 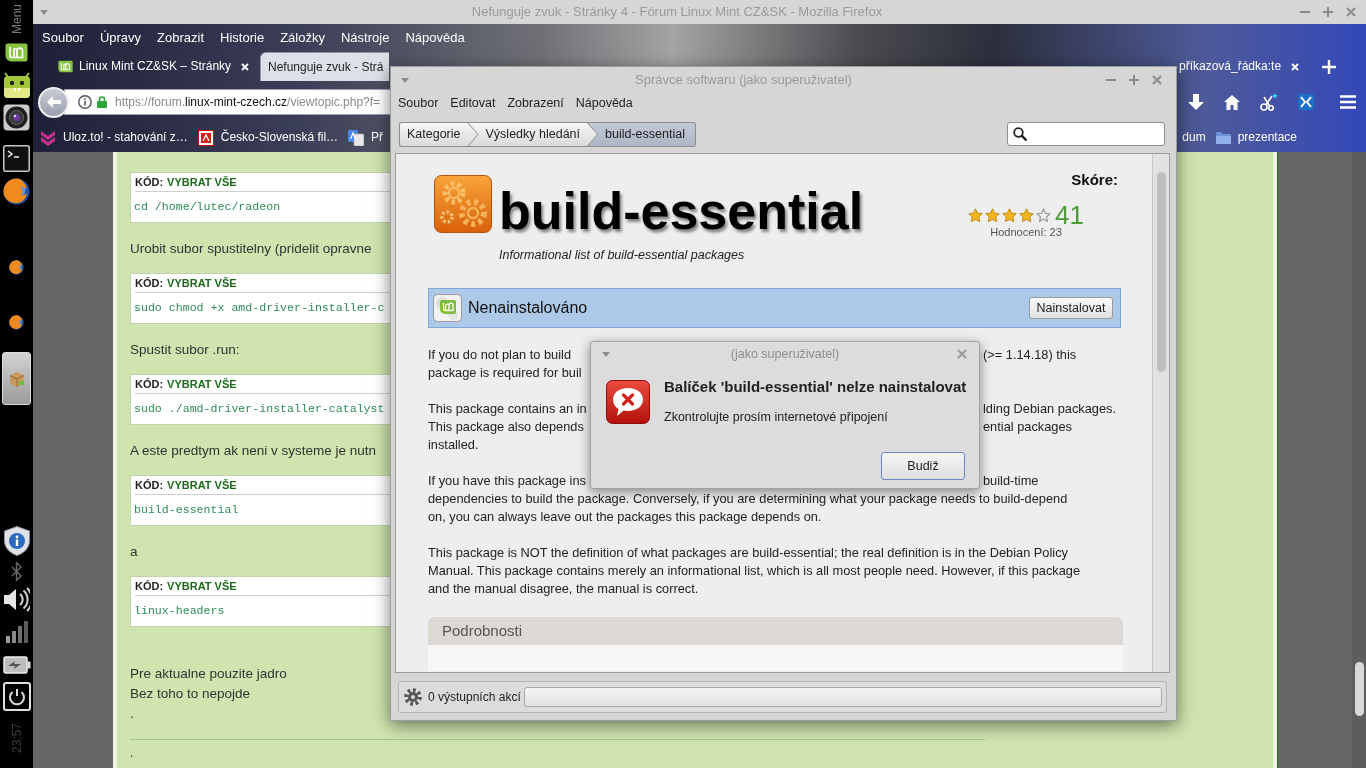 I want to click on post-text: Urobit subor spustitelny (pridelit opravne, so click(x=251, y=249).